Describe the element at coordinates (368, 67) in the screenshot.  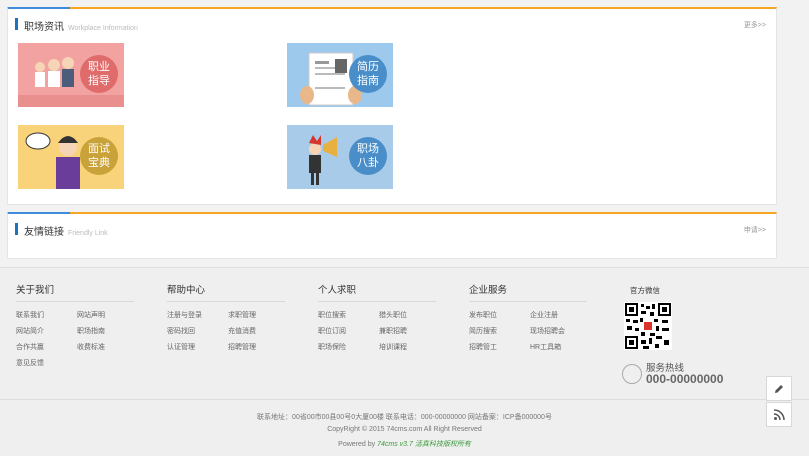
I see `badge-line: 简历` at that location.